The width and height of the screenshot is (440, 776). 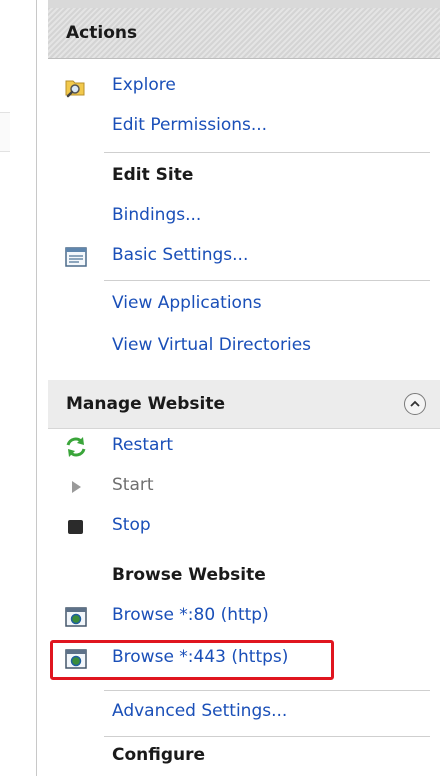 I want to click on manage-website-header: Manage Website, so click(x=244, y=404).